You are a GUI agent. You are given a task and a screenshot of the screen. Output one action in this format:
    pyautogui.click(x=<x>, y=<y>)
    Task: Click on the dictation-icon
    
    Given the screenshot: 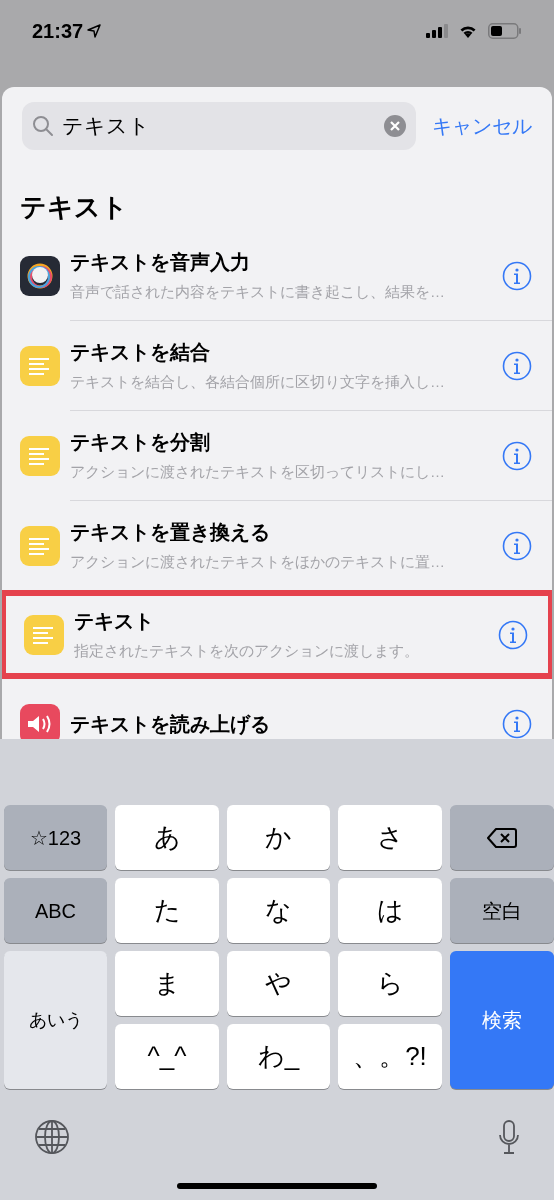 What is the action you would take?
    pyautogui.click(x=40, y=275)
    